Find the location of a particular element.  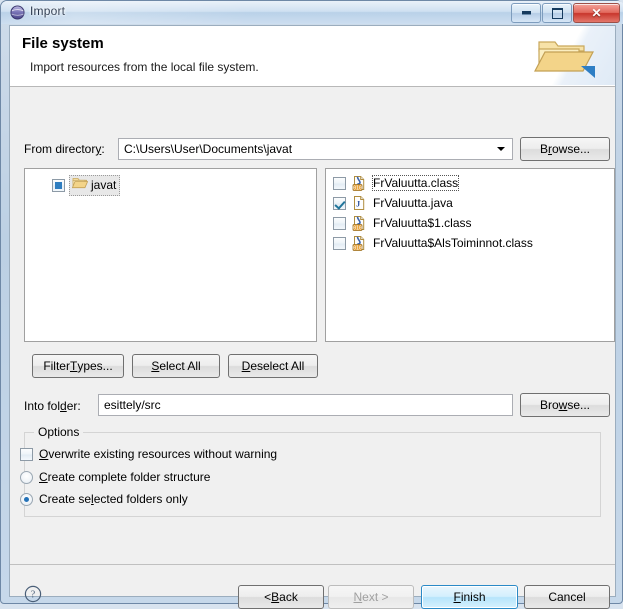

option-create-complete-folder-structure: Create complete folder structure is located at coordinates (115, 477).